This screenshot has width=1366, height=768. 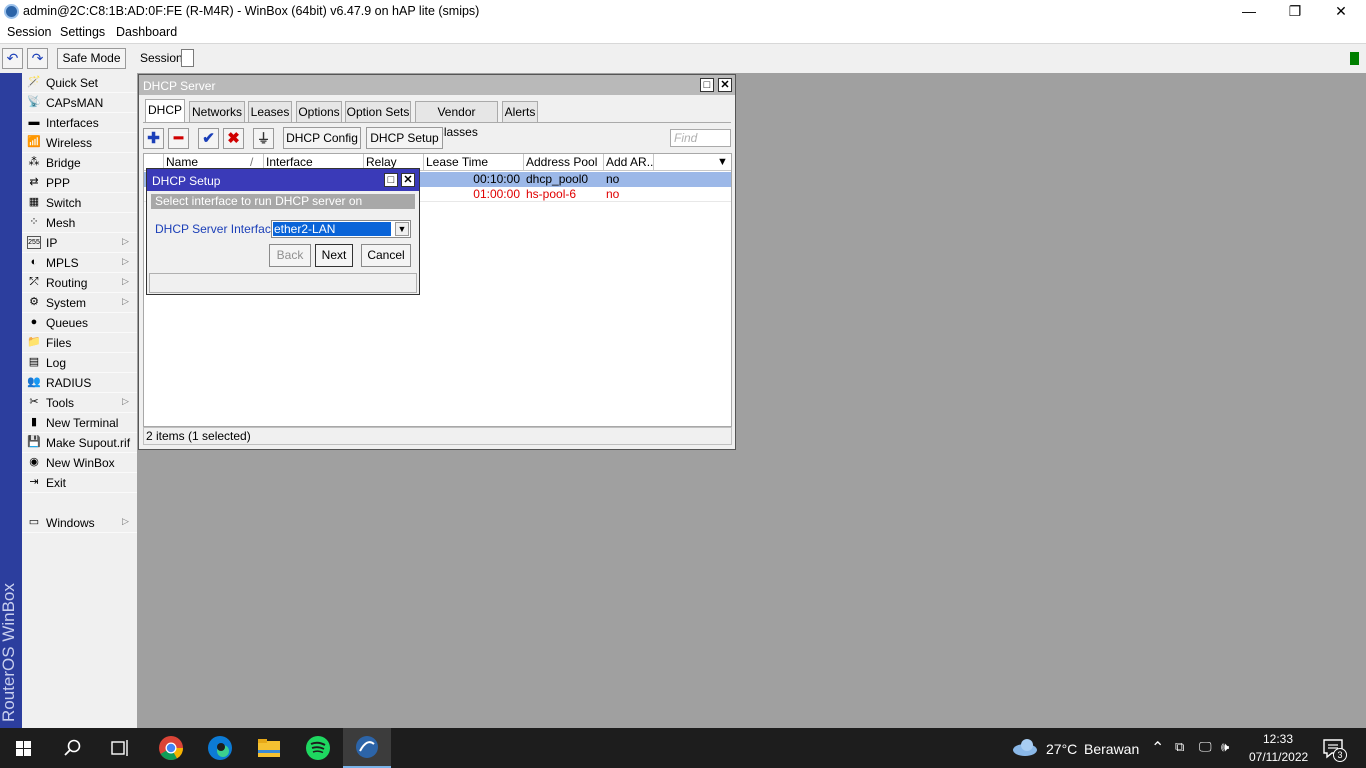 What do you see at coordinates (79, 523) in the screenshot?
I see `sidebar-item-windows: ▭ Windows ▷` at bounding box center [79, 523].